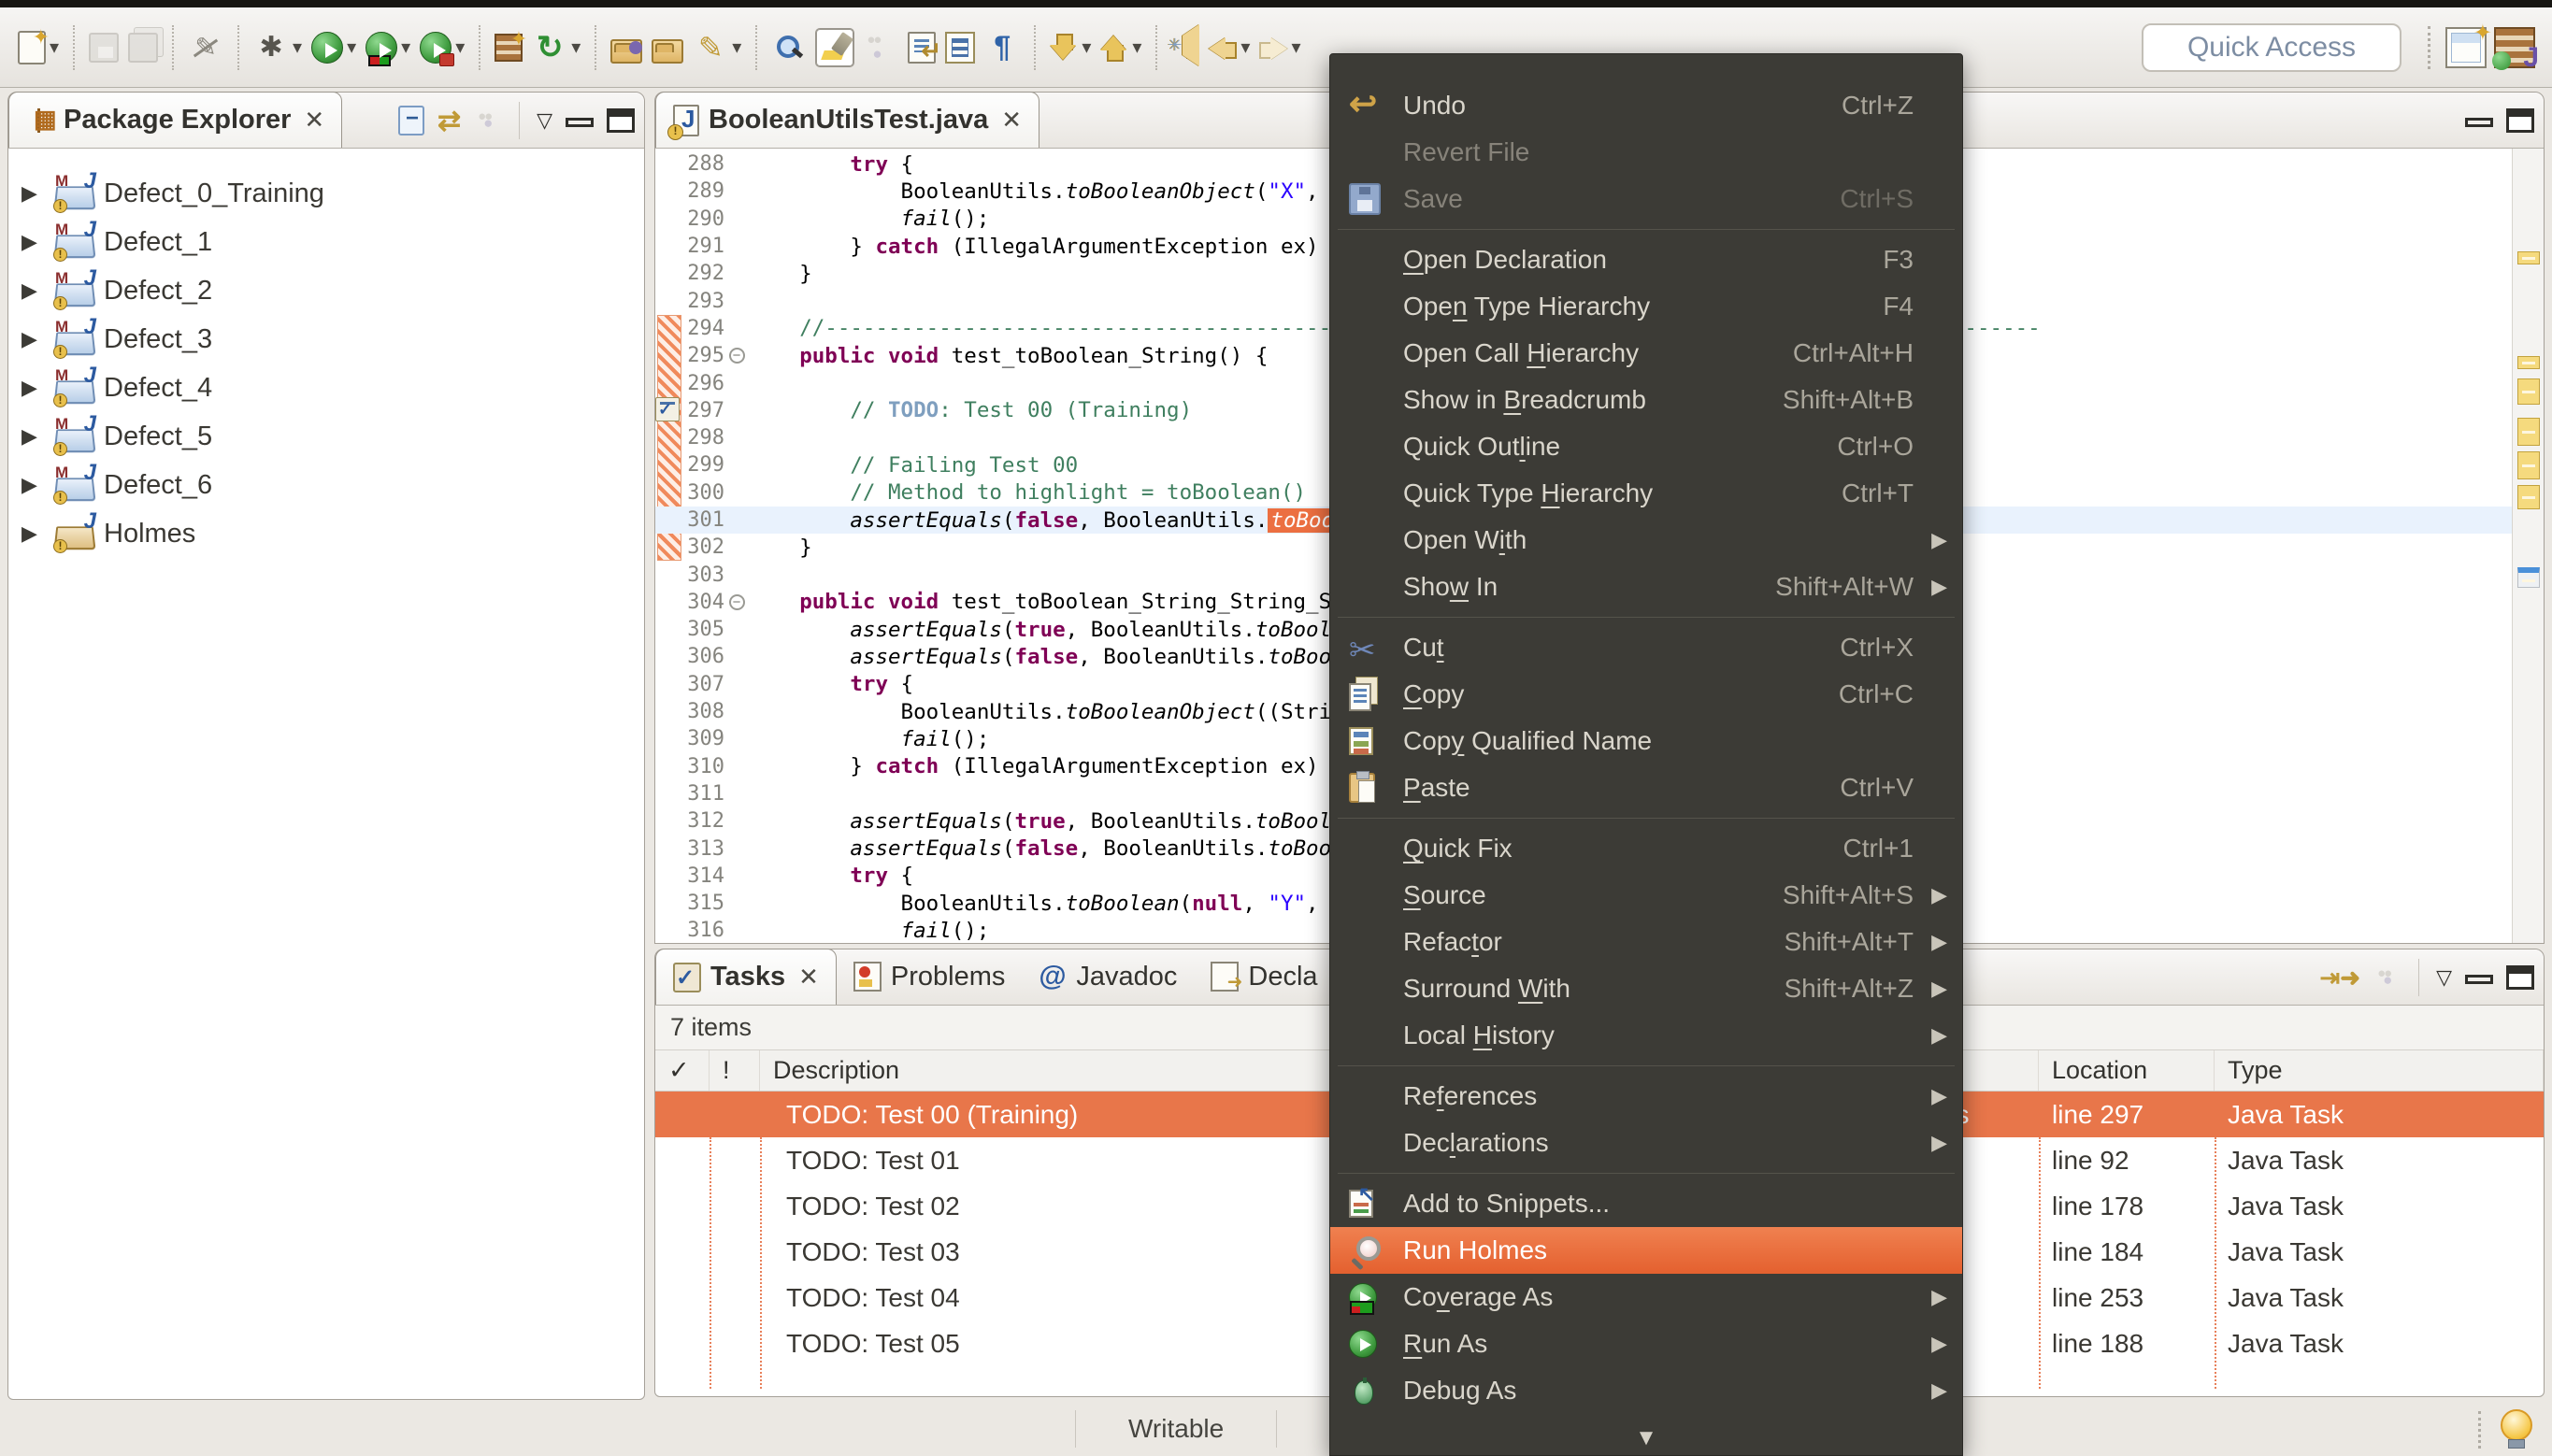 The height and width of the screenshot is (1456, 2552). Describe the element at coordinates (1646, 1390) in the screenshot. I see `menu-item-debug-as: Debug As ▶` at that location.